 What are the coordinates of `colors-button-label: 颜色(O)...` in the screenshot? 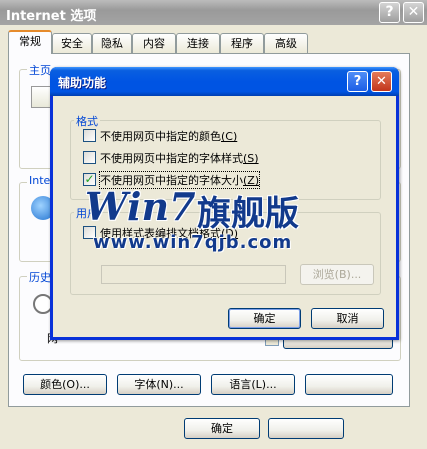 It's located at (65, 384).